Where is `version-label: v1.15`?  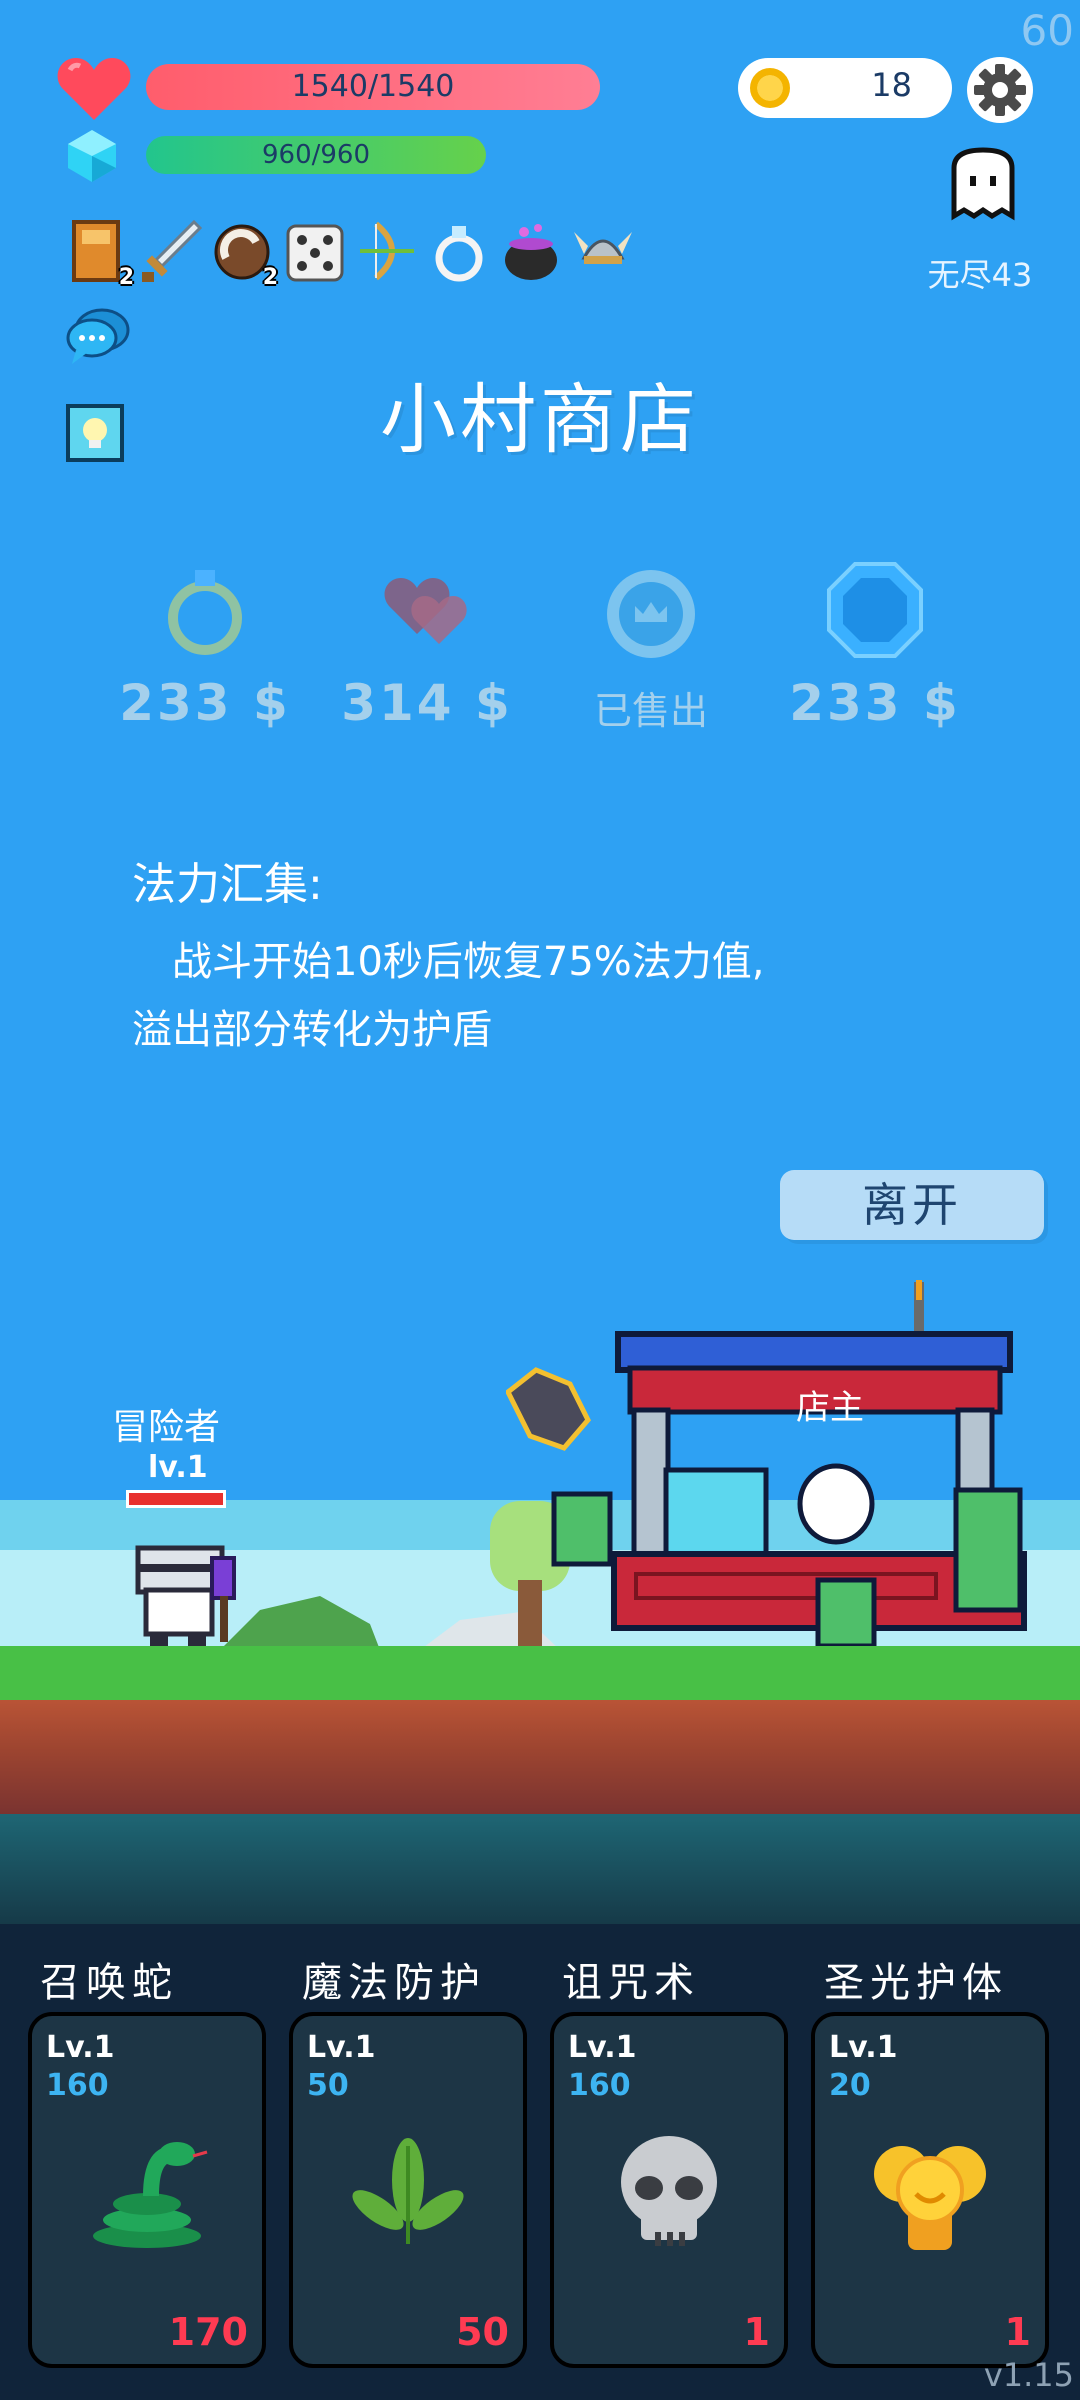 version-label: v1.15 is located at coordinates (1028, 2375).